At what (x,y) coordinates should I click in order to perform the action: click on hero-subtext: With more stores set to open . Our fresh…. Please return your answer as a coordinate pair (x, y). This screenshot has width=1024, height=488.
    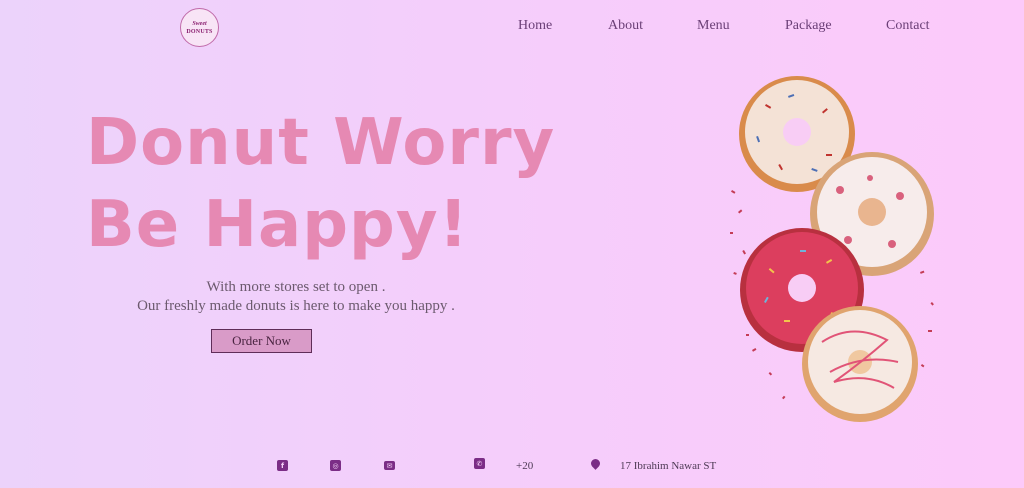
    Looking at the image, I should click on (296, 297).